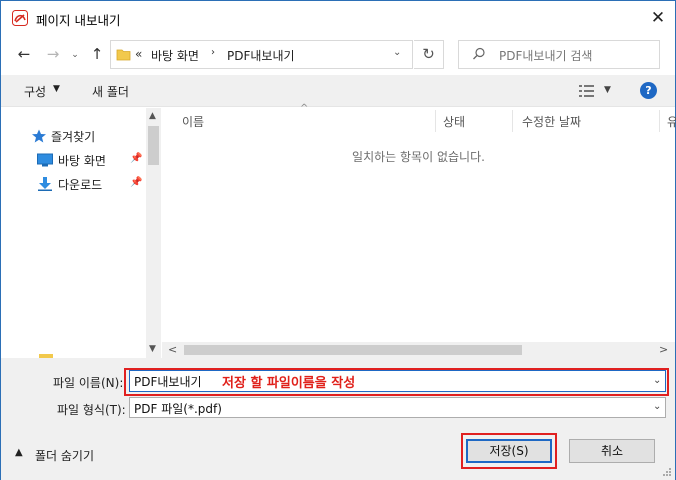  I want to click on cancel-button: 취소, so click(612, 451).